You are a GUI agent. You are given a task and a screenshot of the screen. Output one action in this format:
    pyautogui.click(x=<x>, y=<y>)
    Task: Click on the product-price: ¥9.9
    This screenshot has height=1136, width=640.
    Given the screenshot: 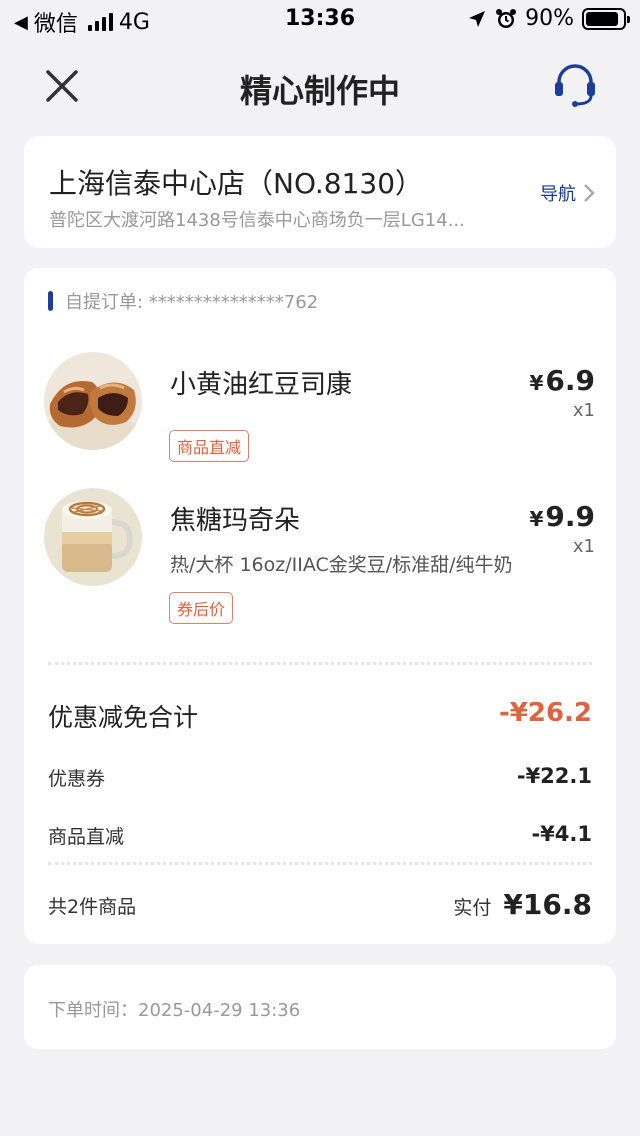 What is the action you would take?
    pyautogui.click(x=562, y=516)
    